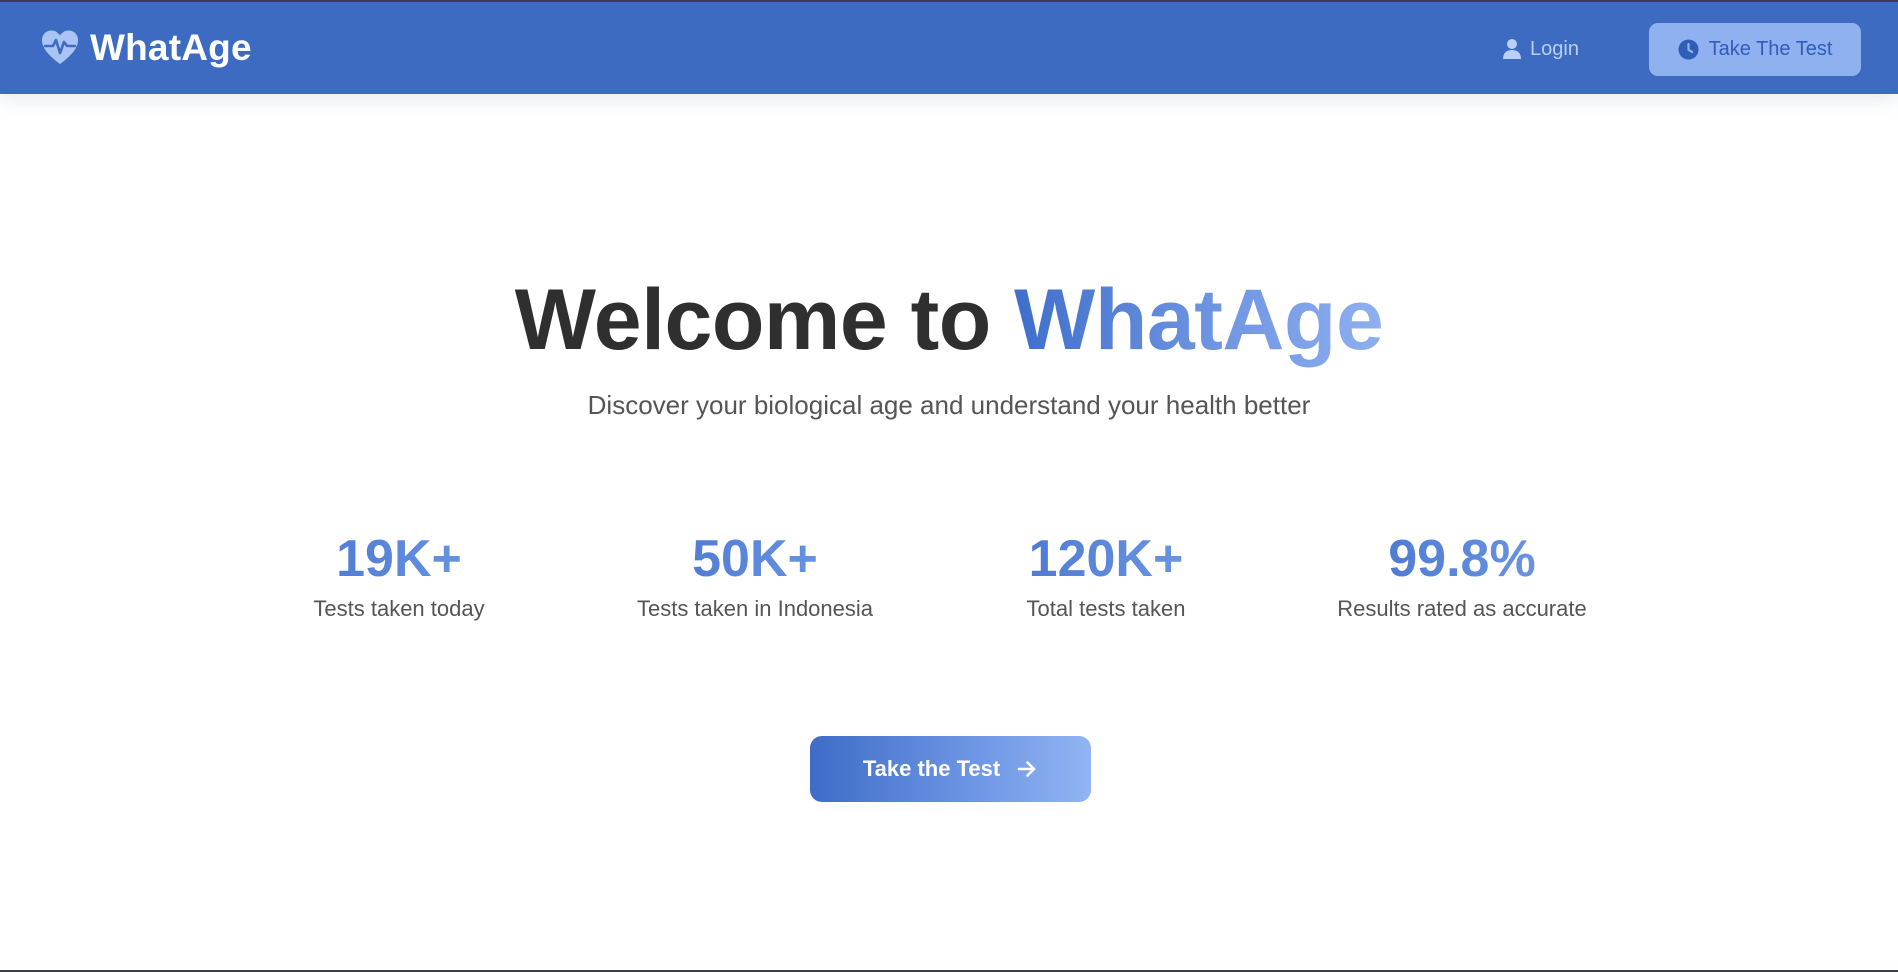  I want to click on arrow-right-icon, so click(1027, 769).